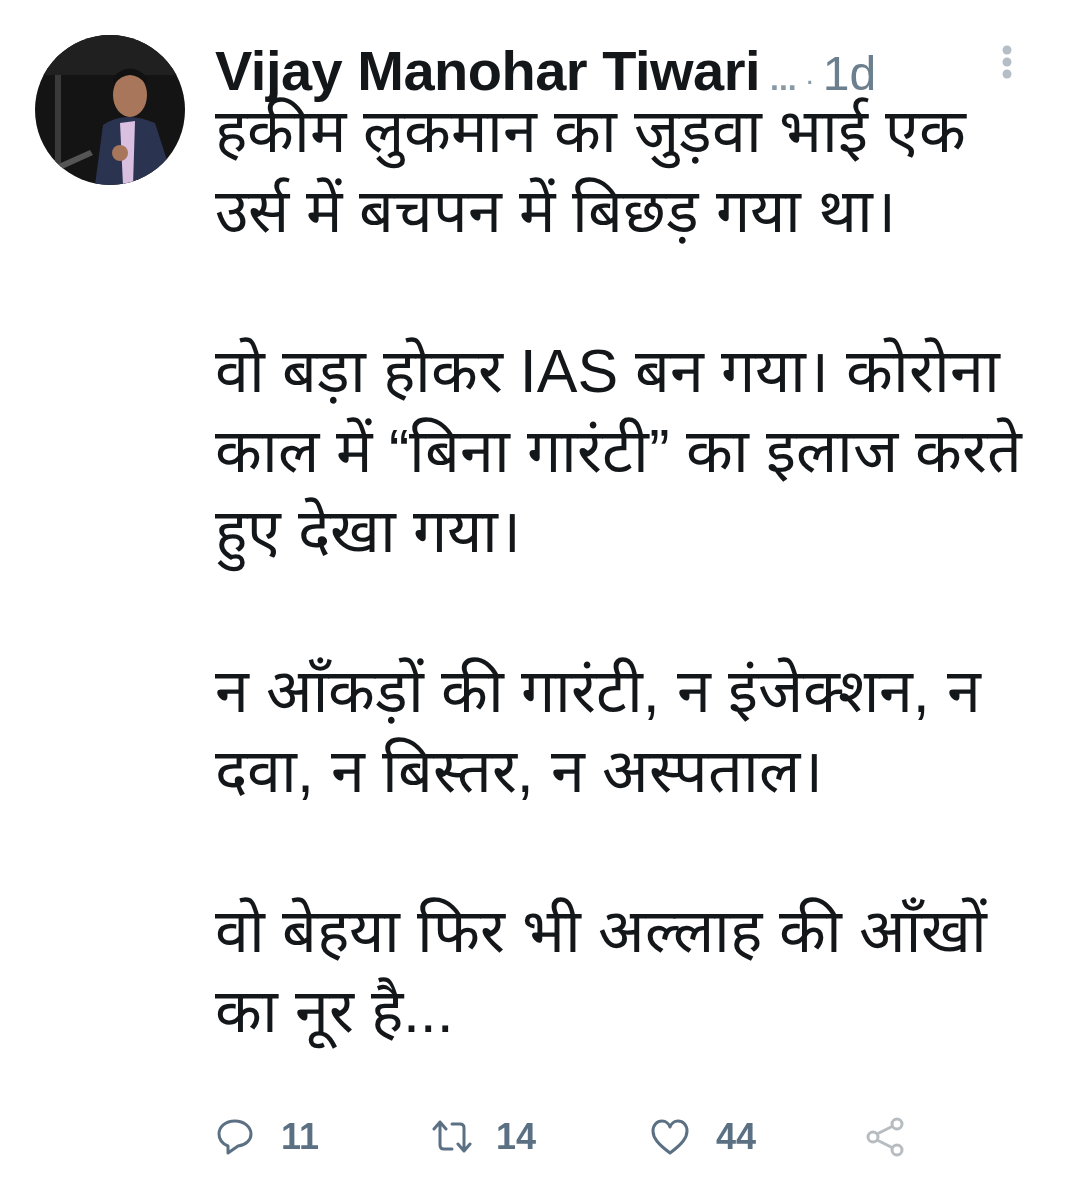 The height and width of the screenshot is (1192, 1080). I want to click on like-count: 44, so click(736, 1137).